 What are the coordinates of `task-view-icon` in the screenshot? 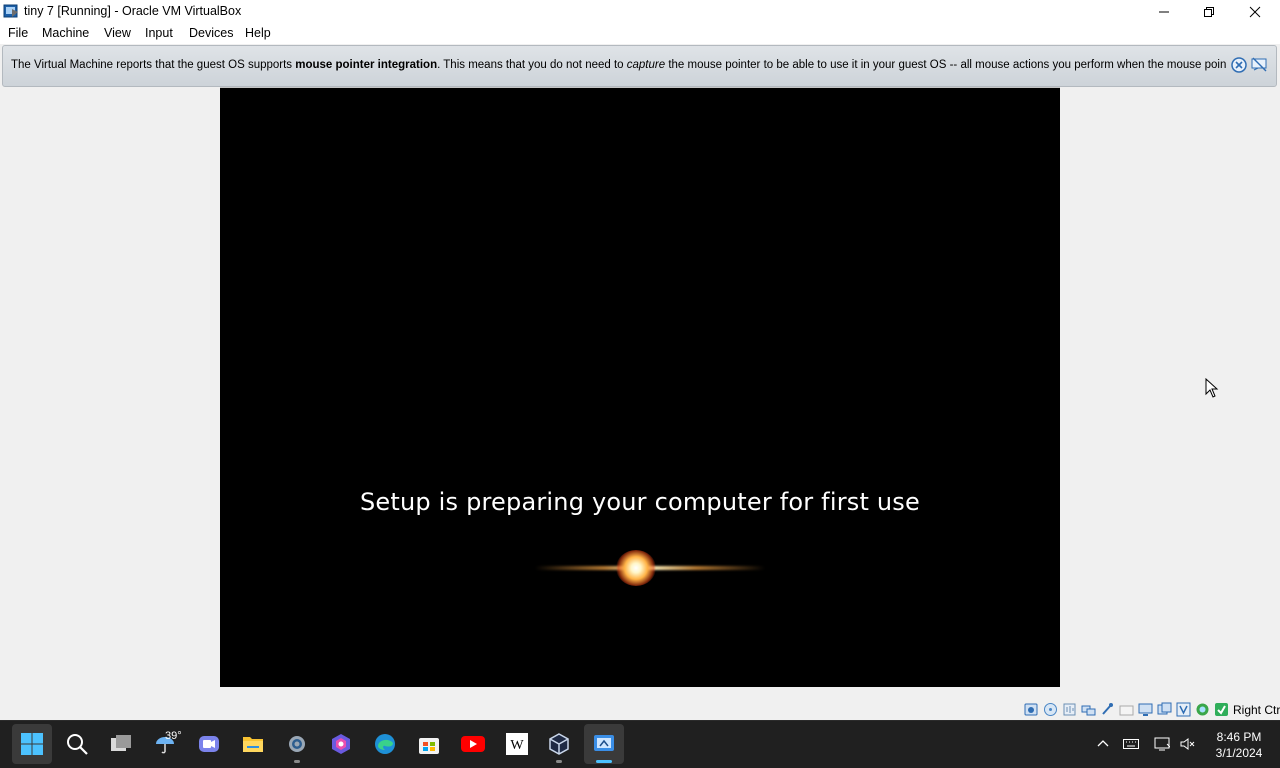 It's located at (121, 743).